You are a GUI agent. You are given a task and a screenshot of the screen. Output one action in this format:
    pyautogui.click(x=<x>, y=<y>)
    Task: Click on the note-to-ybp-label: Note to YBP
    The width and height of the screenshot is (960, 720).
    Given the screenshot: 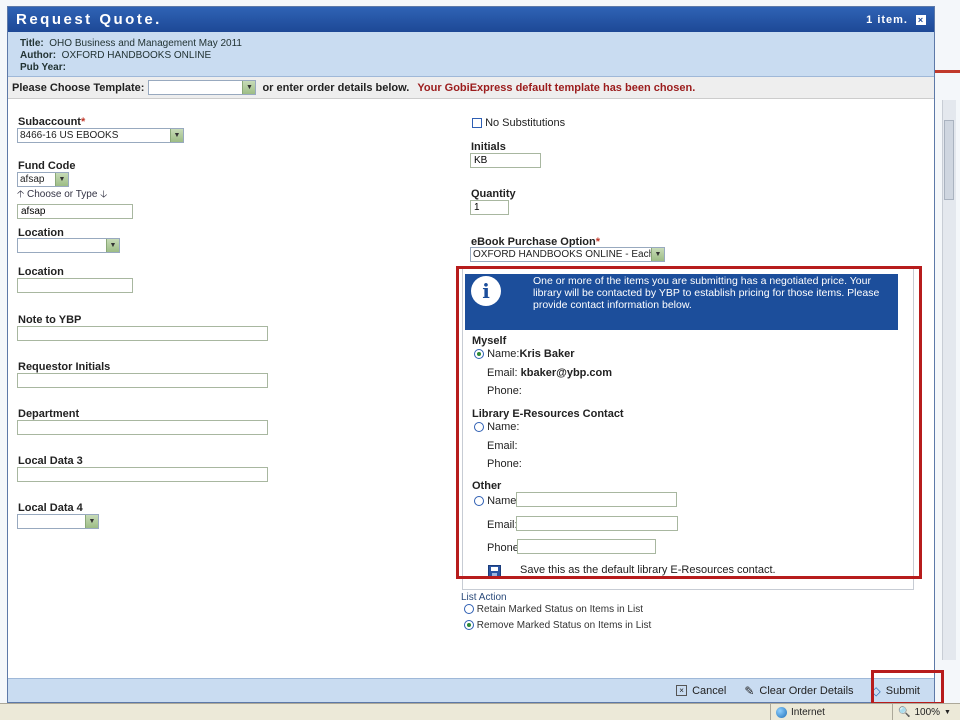 What is the action you would take?
    pyautogui.click(x=50, y=320)
    